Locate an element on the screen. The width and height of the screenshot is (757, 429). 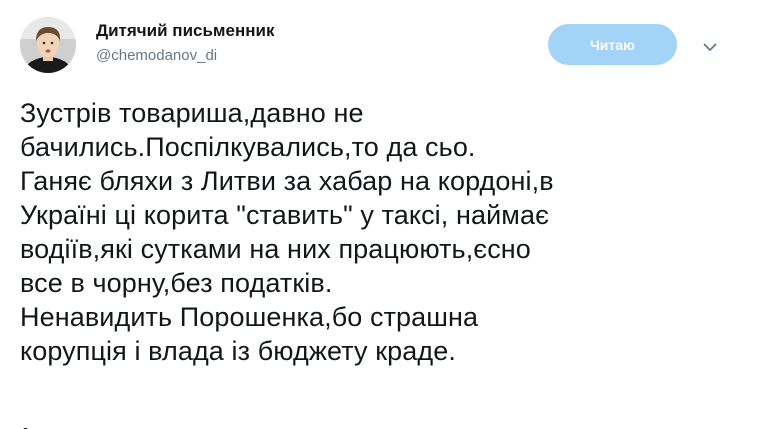
more-options-button is located at coordinates (710, 47).